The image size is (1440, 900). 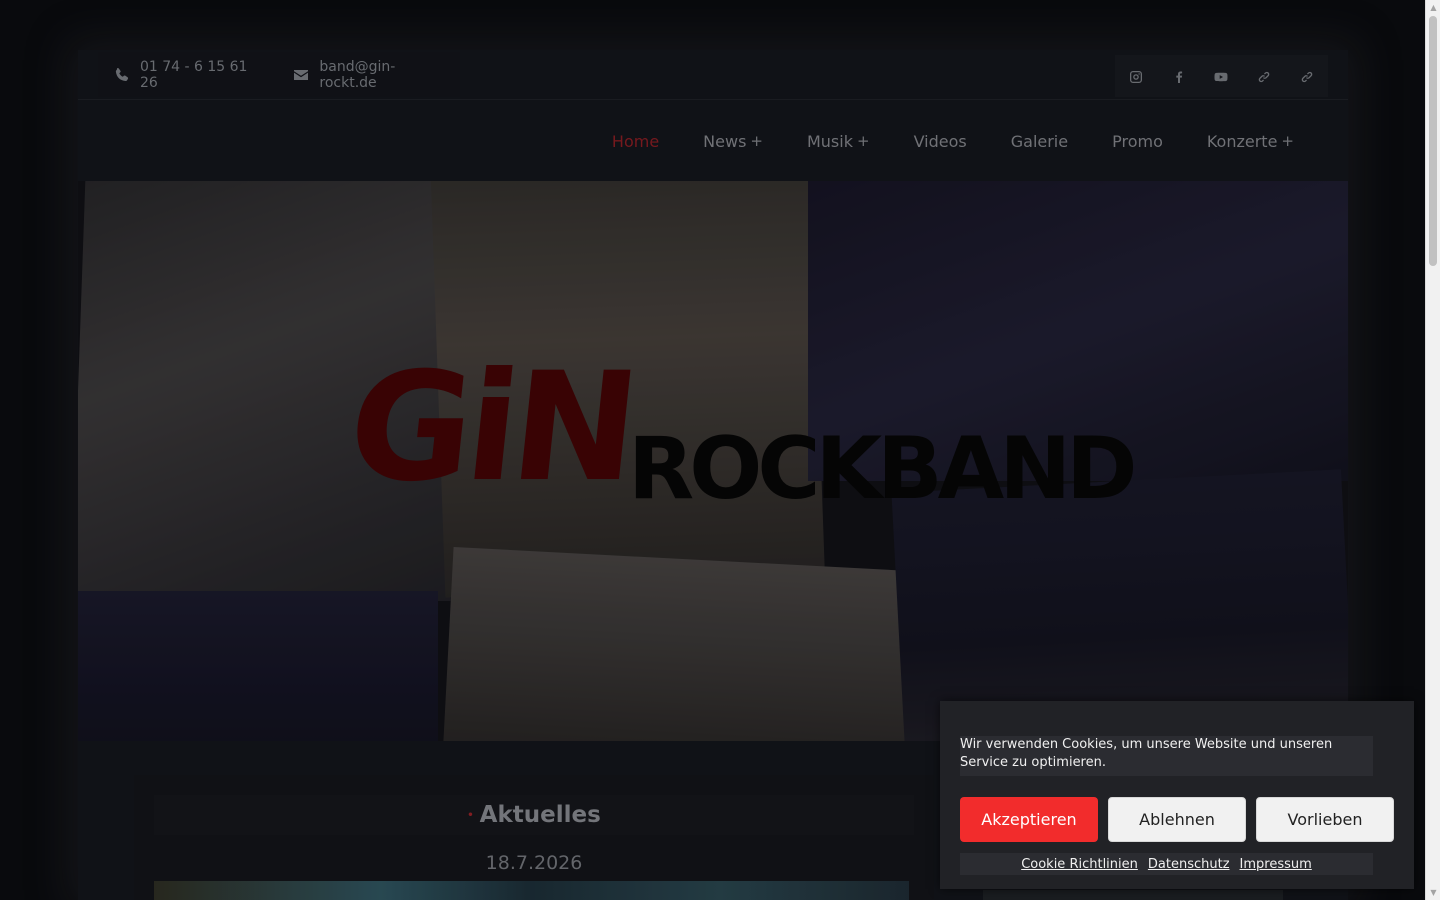 What do you see at coordinates (1189, 864) in the screenshot?
I see `privacy-link: Datenschutz` at bounding box center [1189, 864].